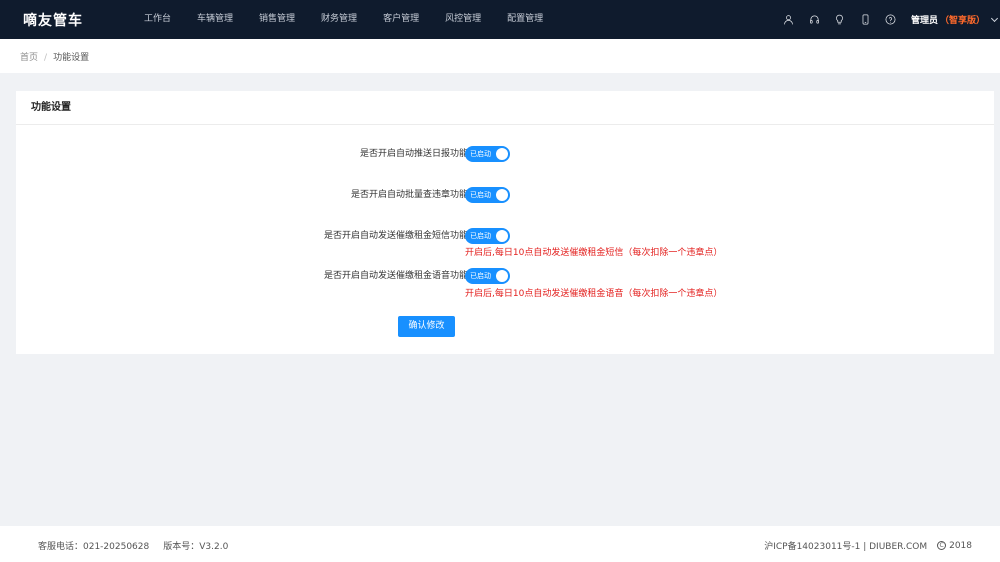 This screenshot has width=1000, height=562. What do you see at coordinates (960, 545) in the screenshot?
I see `copyright-year: 2018` at bounding box center [960, 545].